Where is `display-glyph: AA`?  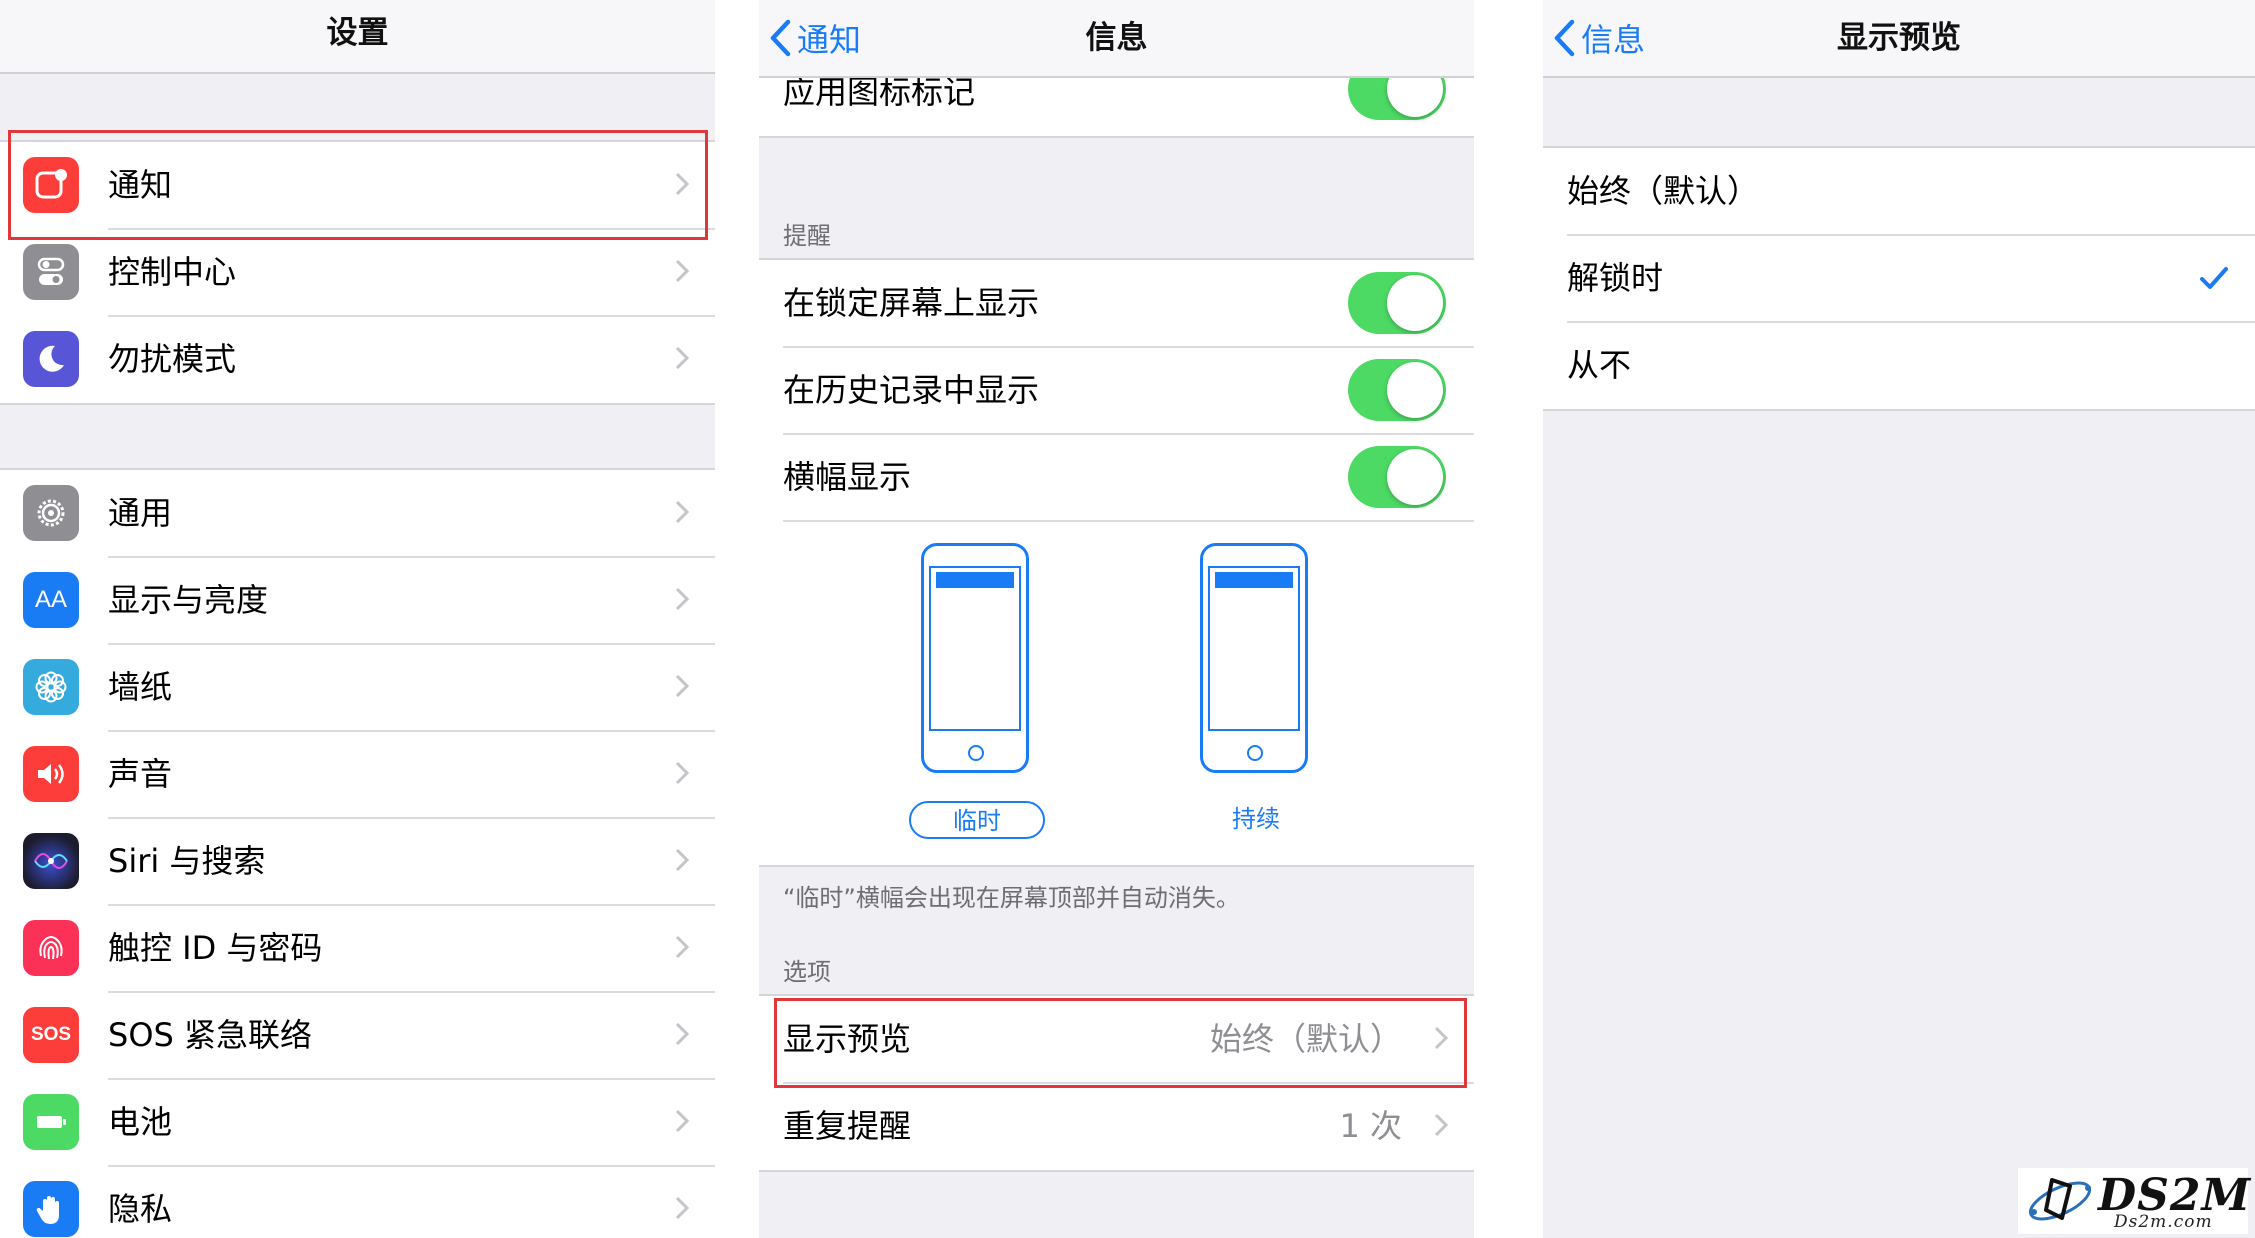
display-glyph: AA is located at coordinates (50, 599).